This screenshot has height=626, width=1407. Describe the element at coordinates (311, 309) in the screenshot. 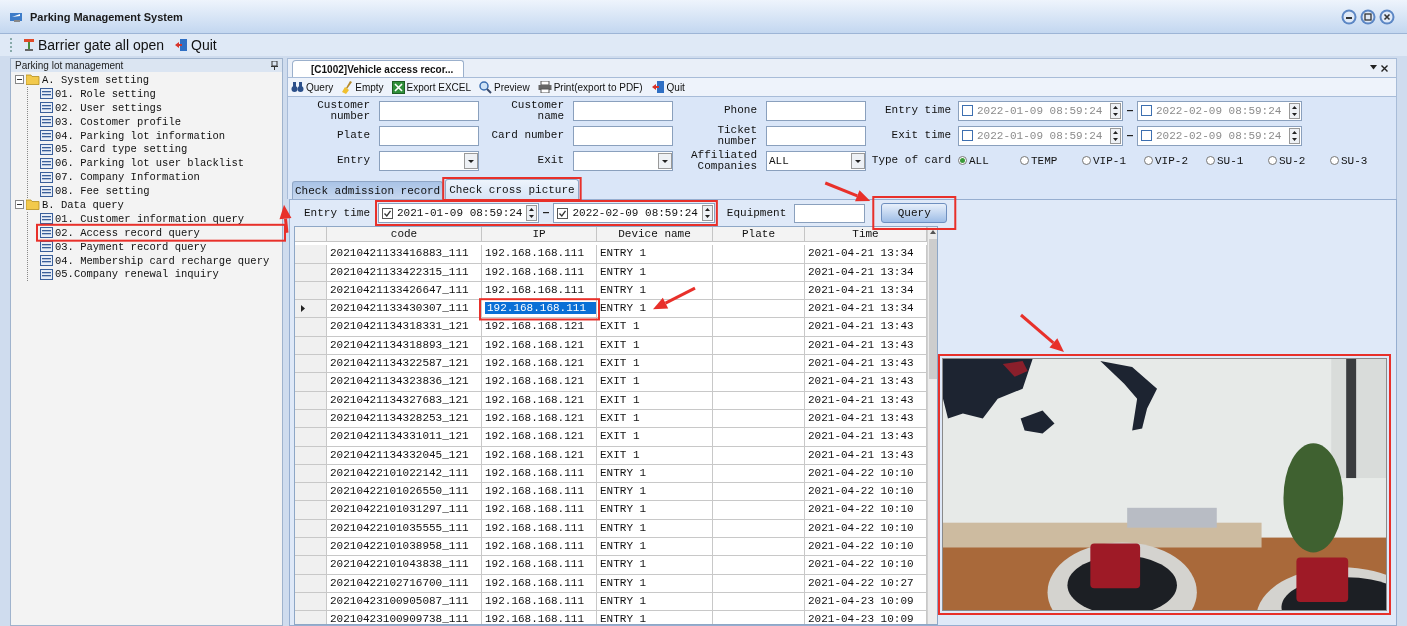

I see `row-header` at that location.